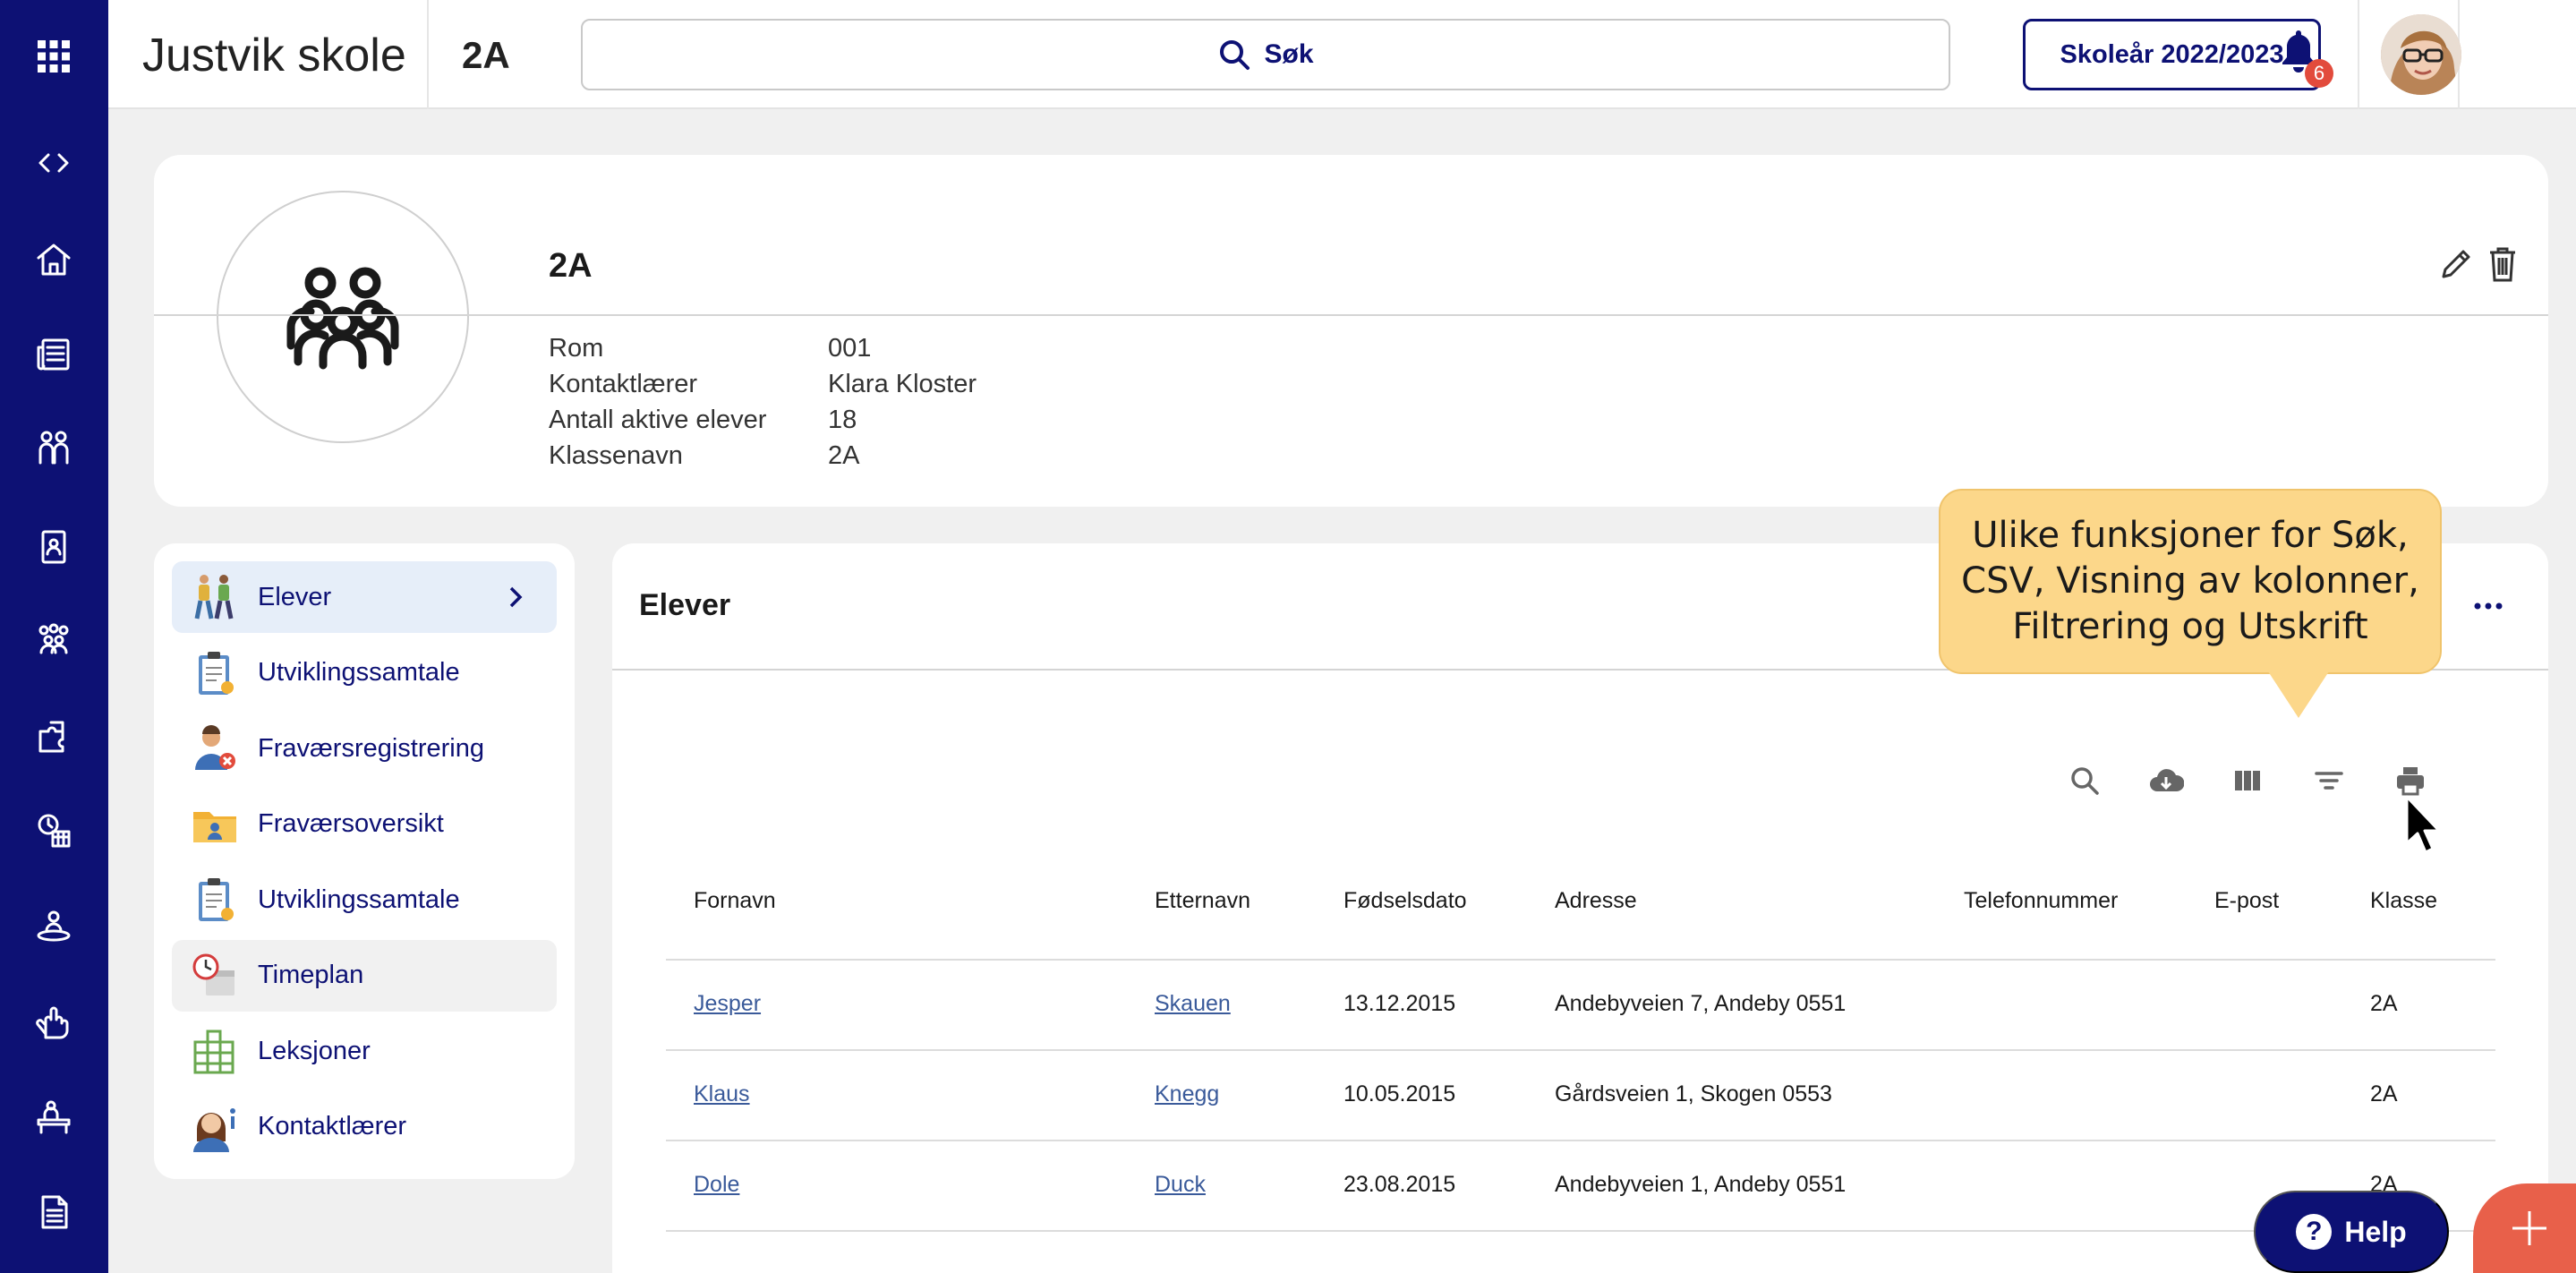 This screenshot has width=2576, height=1273. Describe the element at coordinates (2456, 264) in the screenshot. I see `edit-pencil-icon` at that location.